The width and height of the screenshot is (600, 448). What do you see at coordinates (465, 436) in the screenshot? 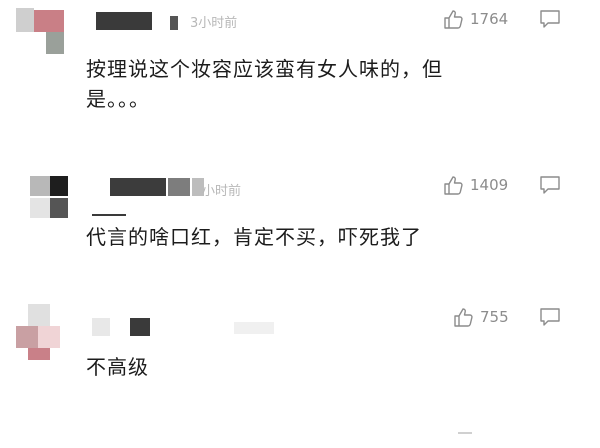
I see `scroll-indicator` at bounding box center [465, 436].